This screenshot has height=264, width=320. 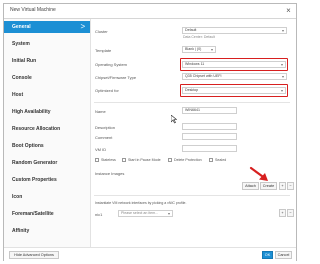 I want to click on template-label: Template, so click(x=103, y=50).